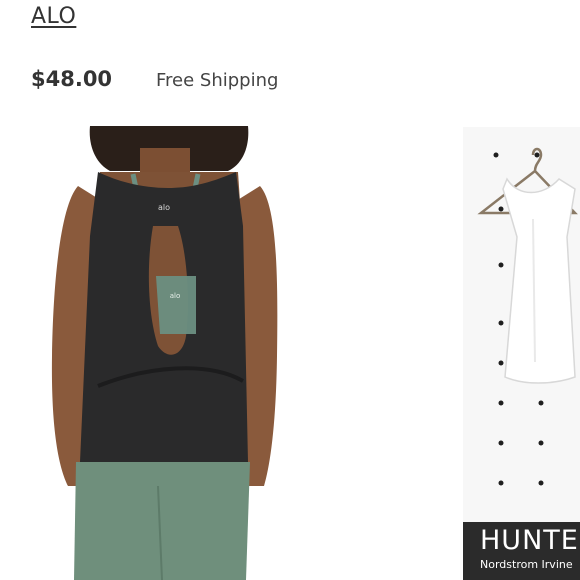 The width and height of the screenshot is (580, 580). What do you see at coordinates (164, 207) in the screenshot?
I see `tank-logo-text: alo` at bounding box center [164, 207].